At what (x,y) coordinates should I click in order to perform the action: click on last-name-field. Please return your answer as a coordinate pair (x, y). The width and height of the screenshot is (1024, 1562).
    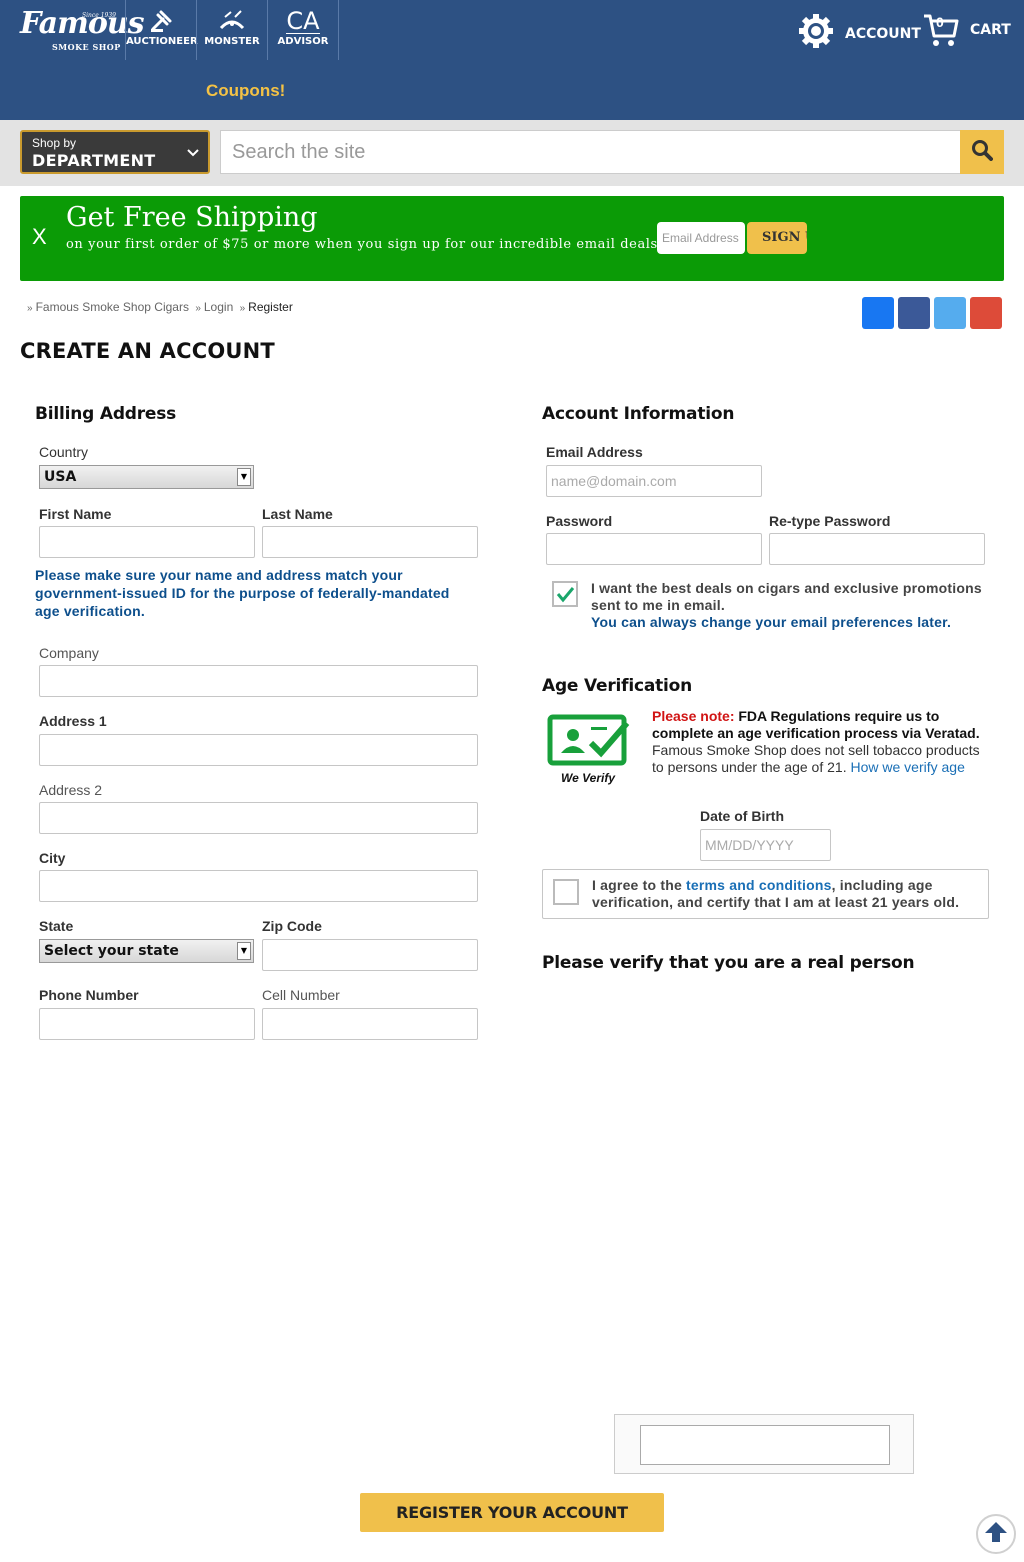
    Looking at the image, I should click on (370, 542).